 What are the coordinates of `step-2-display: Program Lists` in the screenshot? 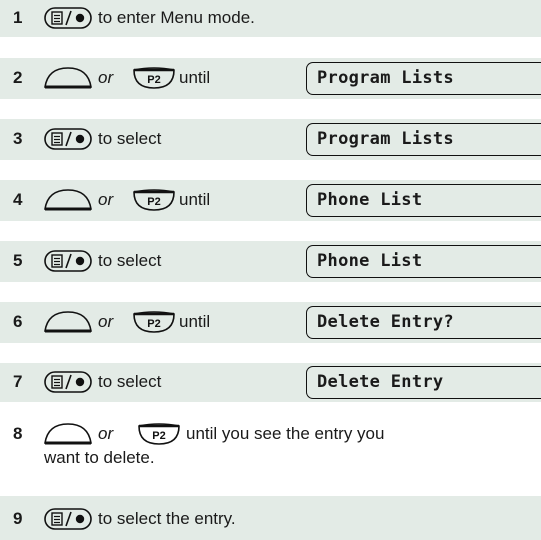 It's located at (423, 78).